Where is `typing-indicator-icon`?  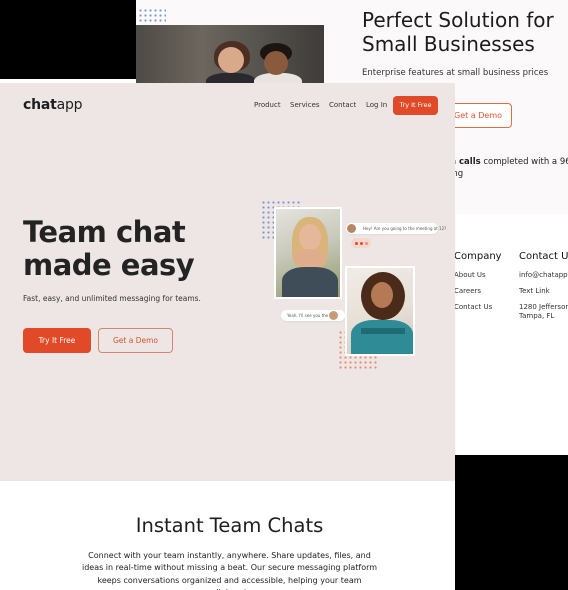
typing-indicator-icon is located at coordinates (361, 243).